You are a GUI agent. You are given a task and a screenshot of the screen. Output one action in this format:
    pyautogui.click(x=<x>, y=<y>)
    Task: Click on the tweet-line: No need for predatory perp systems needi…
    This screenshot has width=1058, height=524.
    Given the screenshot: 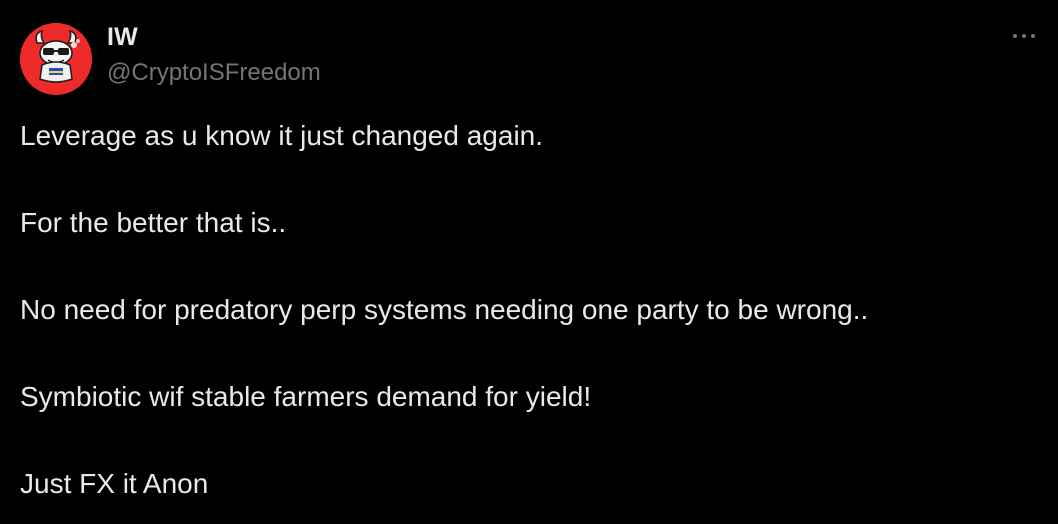 What is the action you would take?
    pyautogui.click(x=444, y=309)
    